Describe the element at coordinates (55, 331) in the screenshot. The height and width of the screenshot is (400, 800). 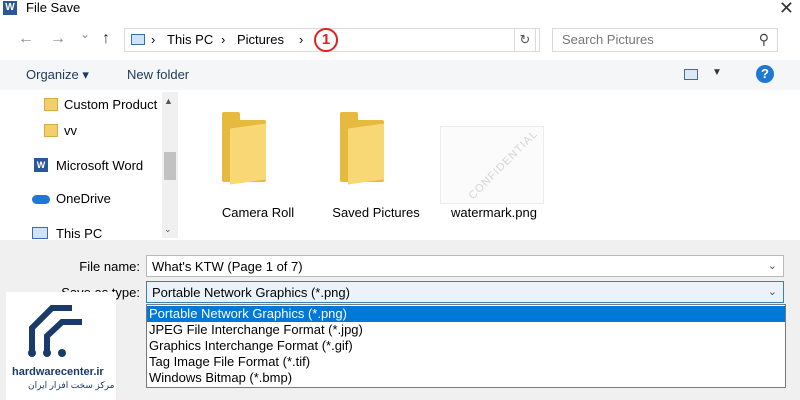
I see `logo-glyph-icon` at that location.